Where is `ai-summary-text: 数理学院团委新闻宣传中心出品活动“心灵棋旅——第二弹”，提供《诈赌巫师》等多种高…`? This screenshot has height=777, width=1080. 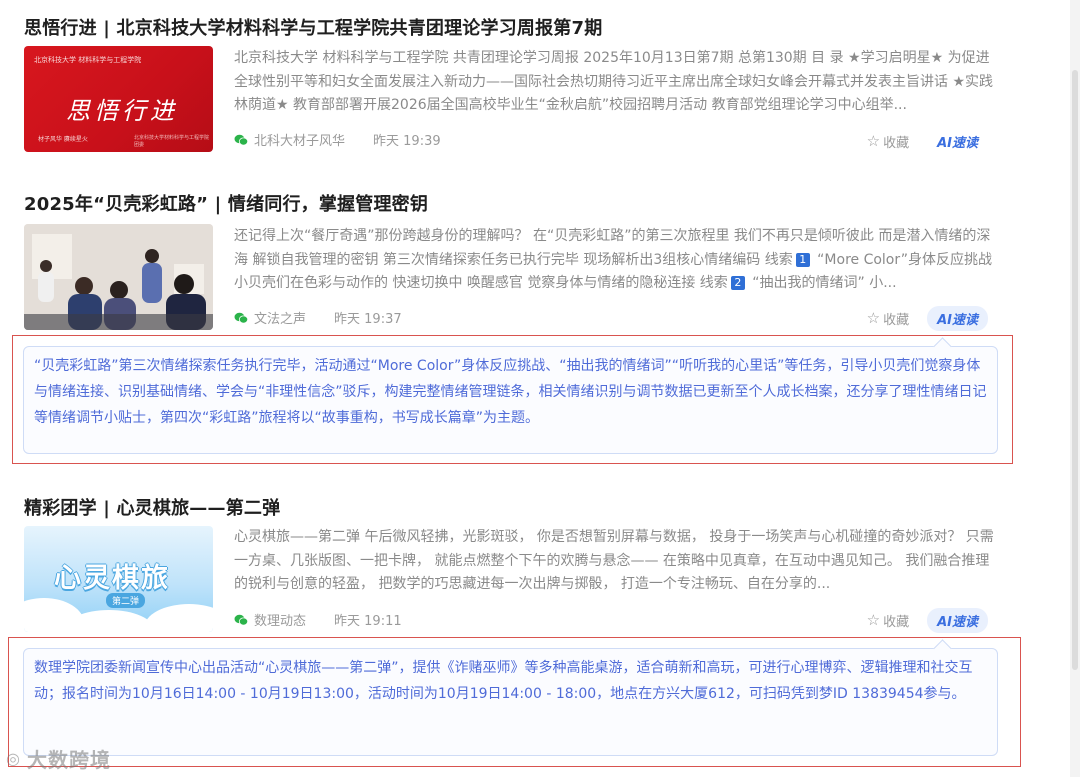
ai-summary-text: 数理学院团委新闻宣传中心出品活动“心灵棋旅——第二弹”，提供《诈赌巫师》等多种高… is located at coordinates (503, 681).